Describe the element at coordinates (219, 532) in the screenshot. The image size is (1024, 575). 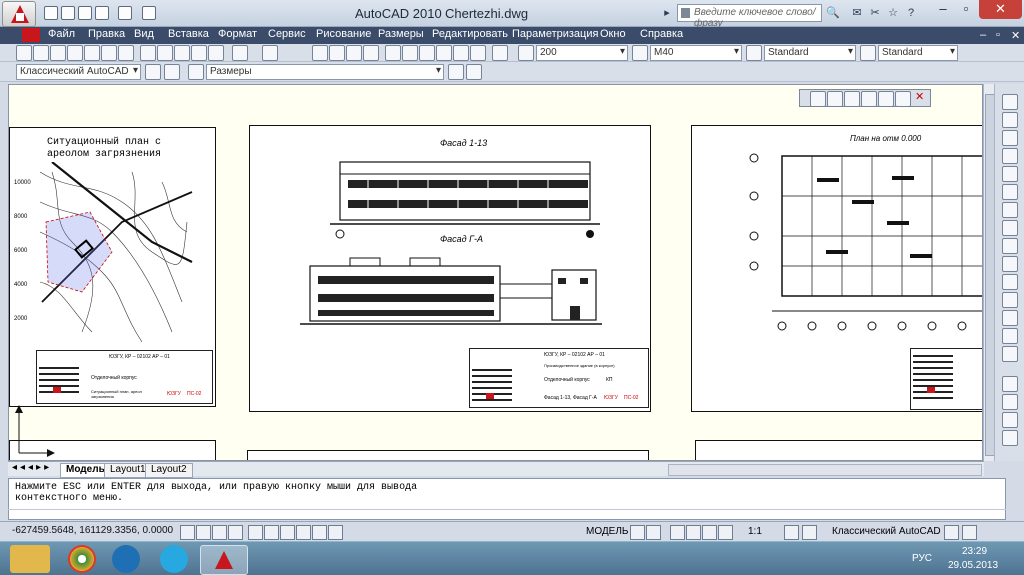
I see `ortho-mode-button` at that location.